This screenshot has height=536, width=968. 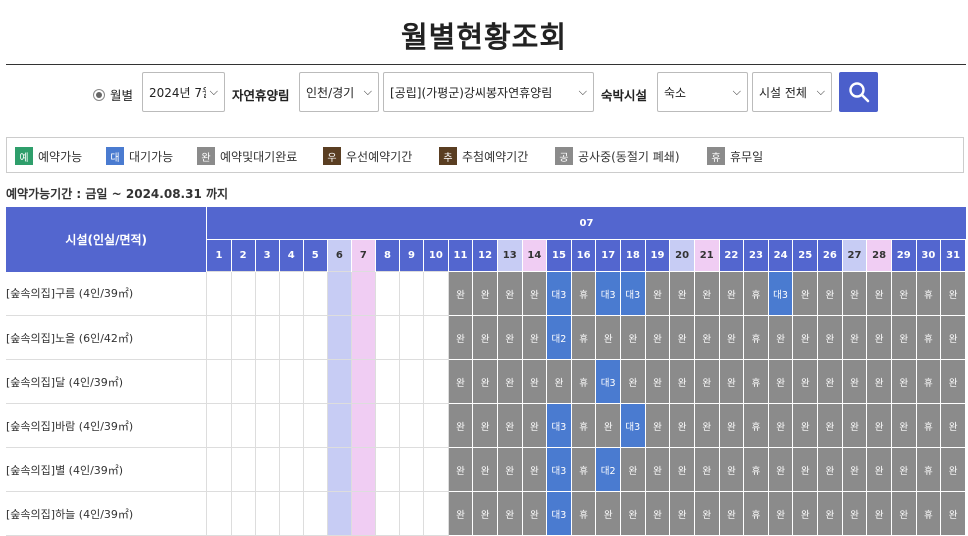 I want to click on monthly-radio-label: 월별, so click(x=122, y=95).